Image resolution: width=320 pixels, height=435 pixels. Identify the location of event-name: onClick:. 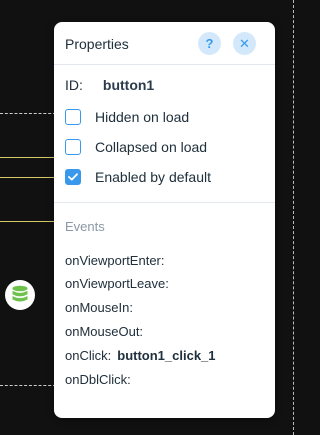
(88, 355).